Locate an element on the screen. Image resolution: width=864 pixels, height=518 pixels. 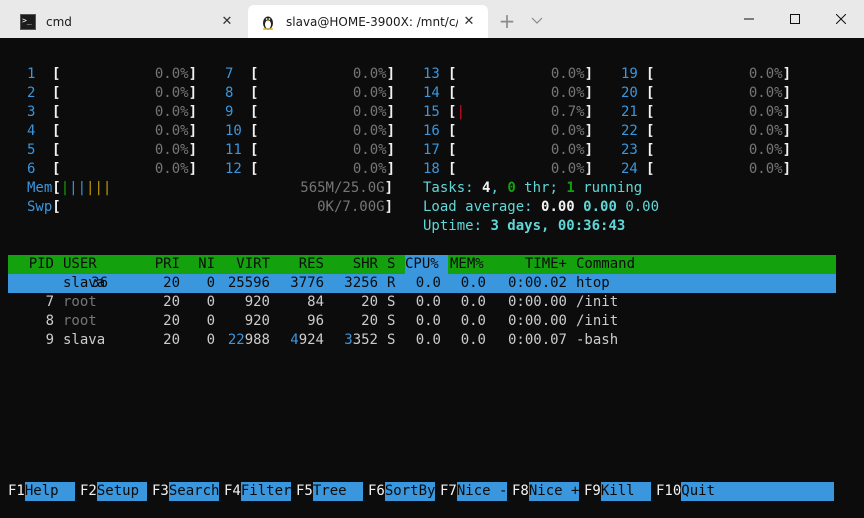
column-header: MEM% is located at coordinates (467, 264).